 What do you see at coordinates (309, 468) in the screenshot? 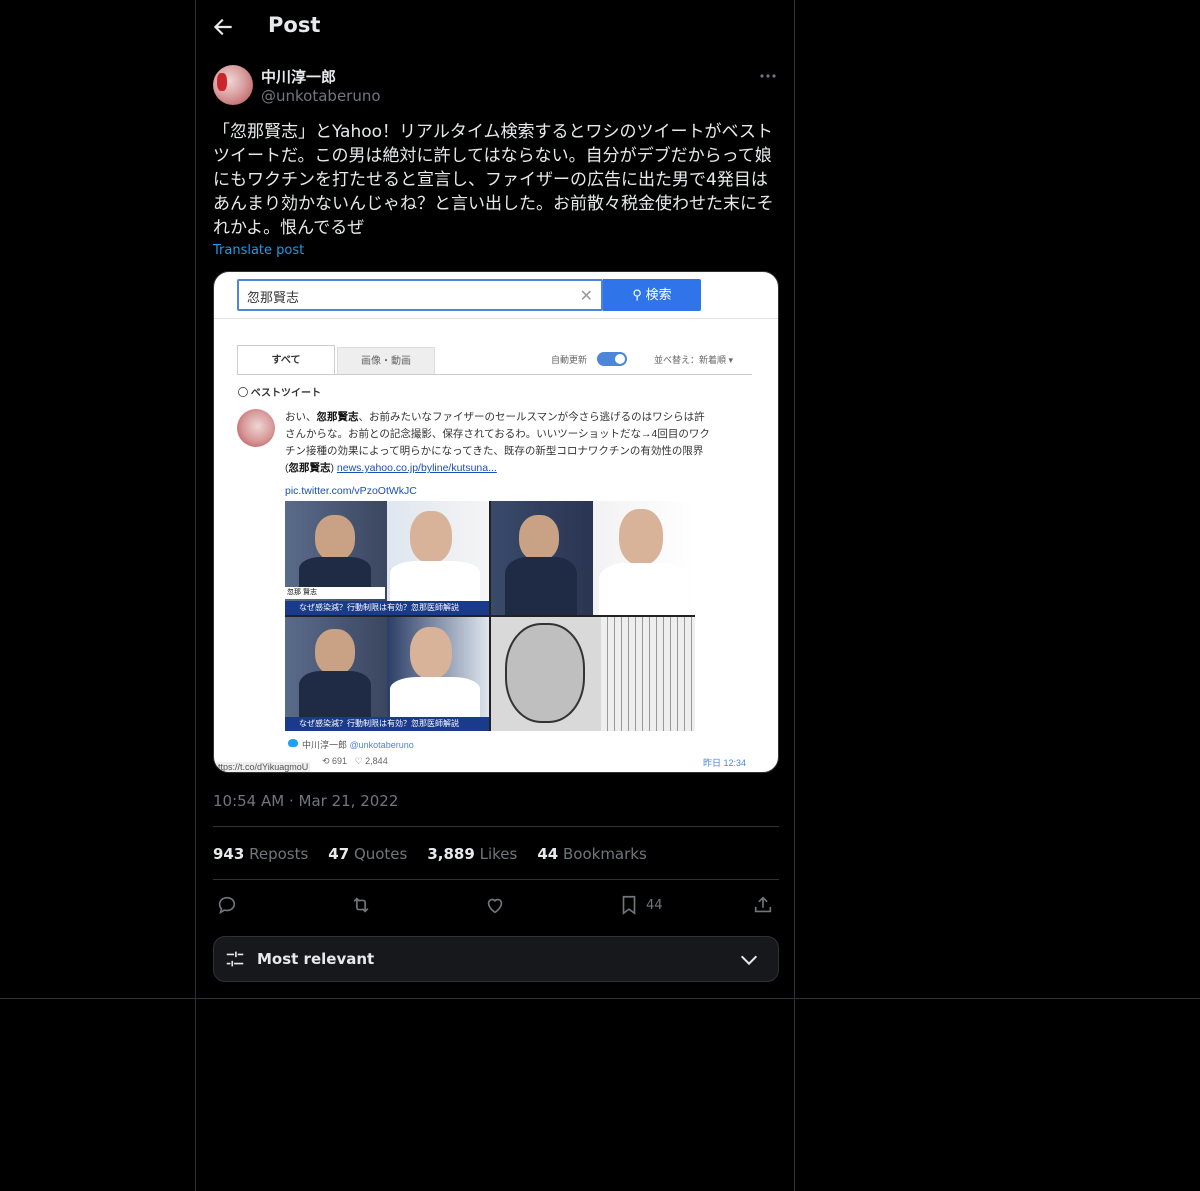
I see `screenshot-tweet-bold2: 忽那賢志` at bounding box center [309, 468].